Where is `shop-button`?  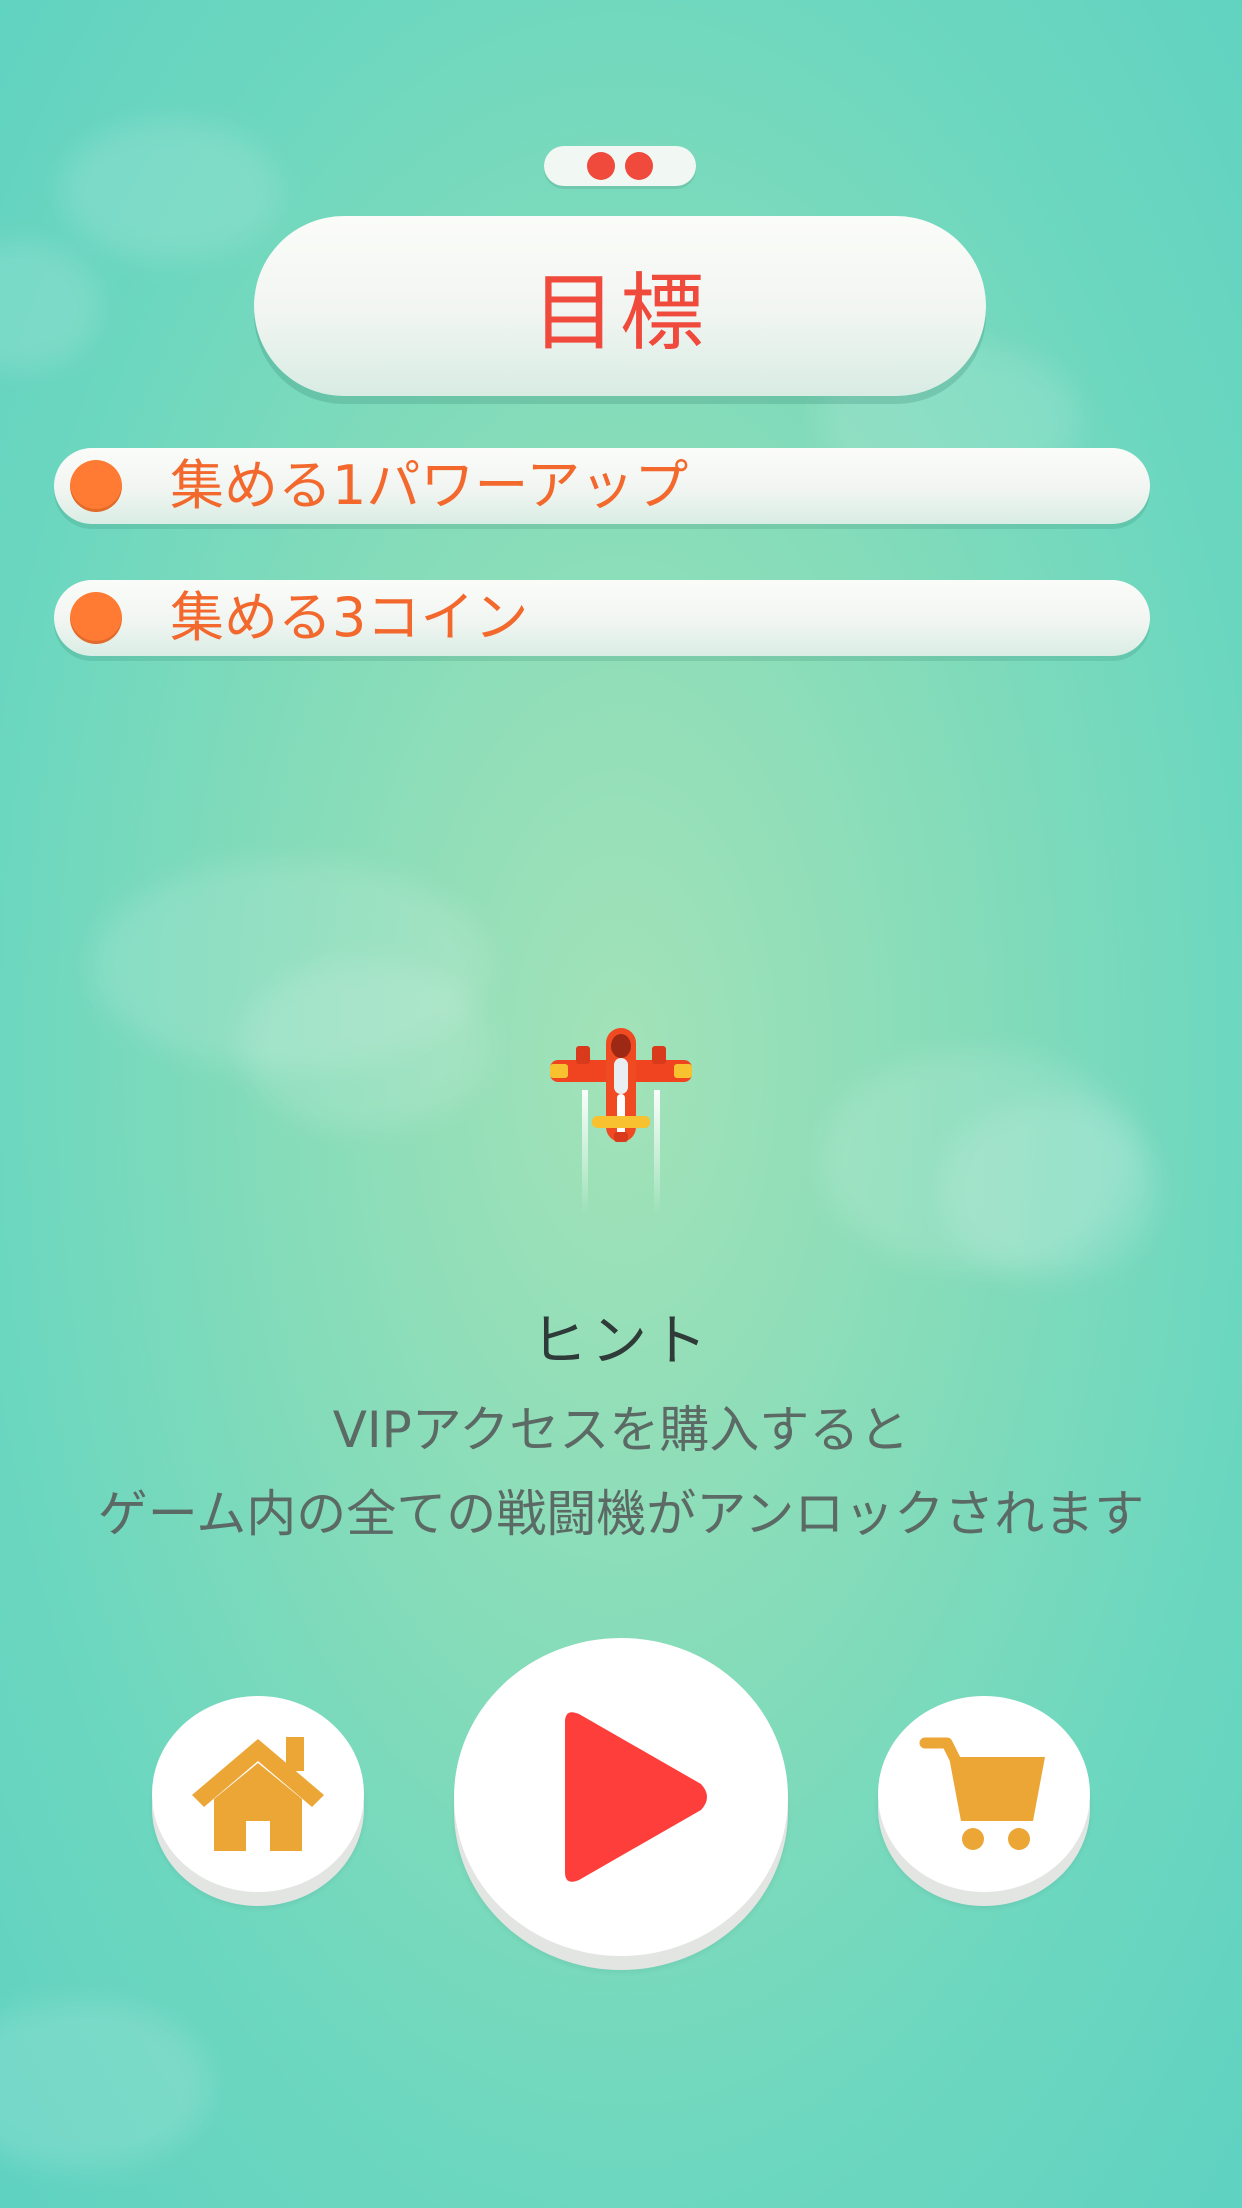
shop-button is located at coordinates (984, 1794).